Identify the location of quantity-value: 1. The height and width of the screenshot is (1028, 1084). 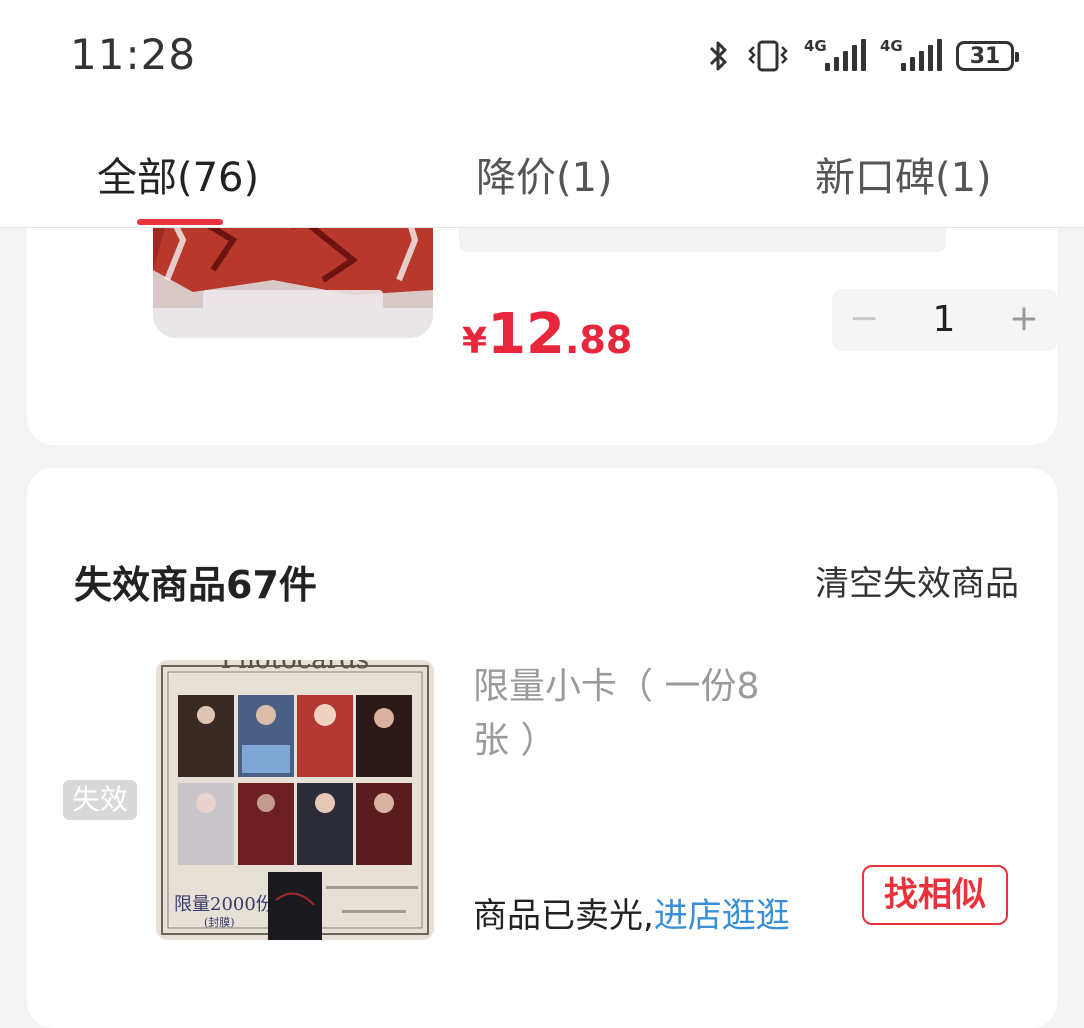
(944, 319).